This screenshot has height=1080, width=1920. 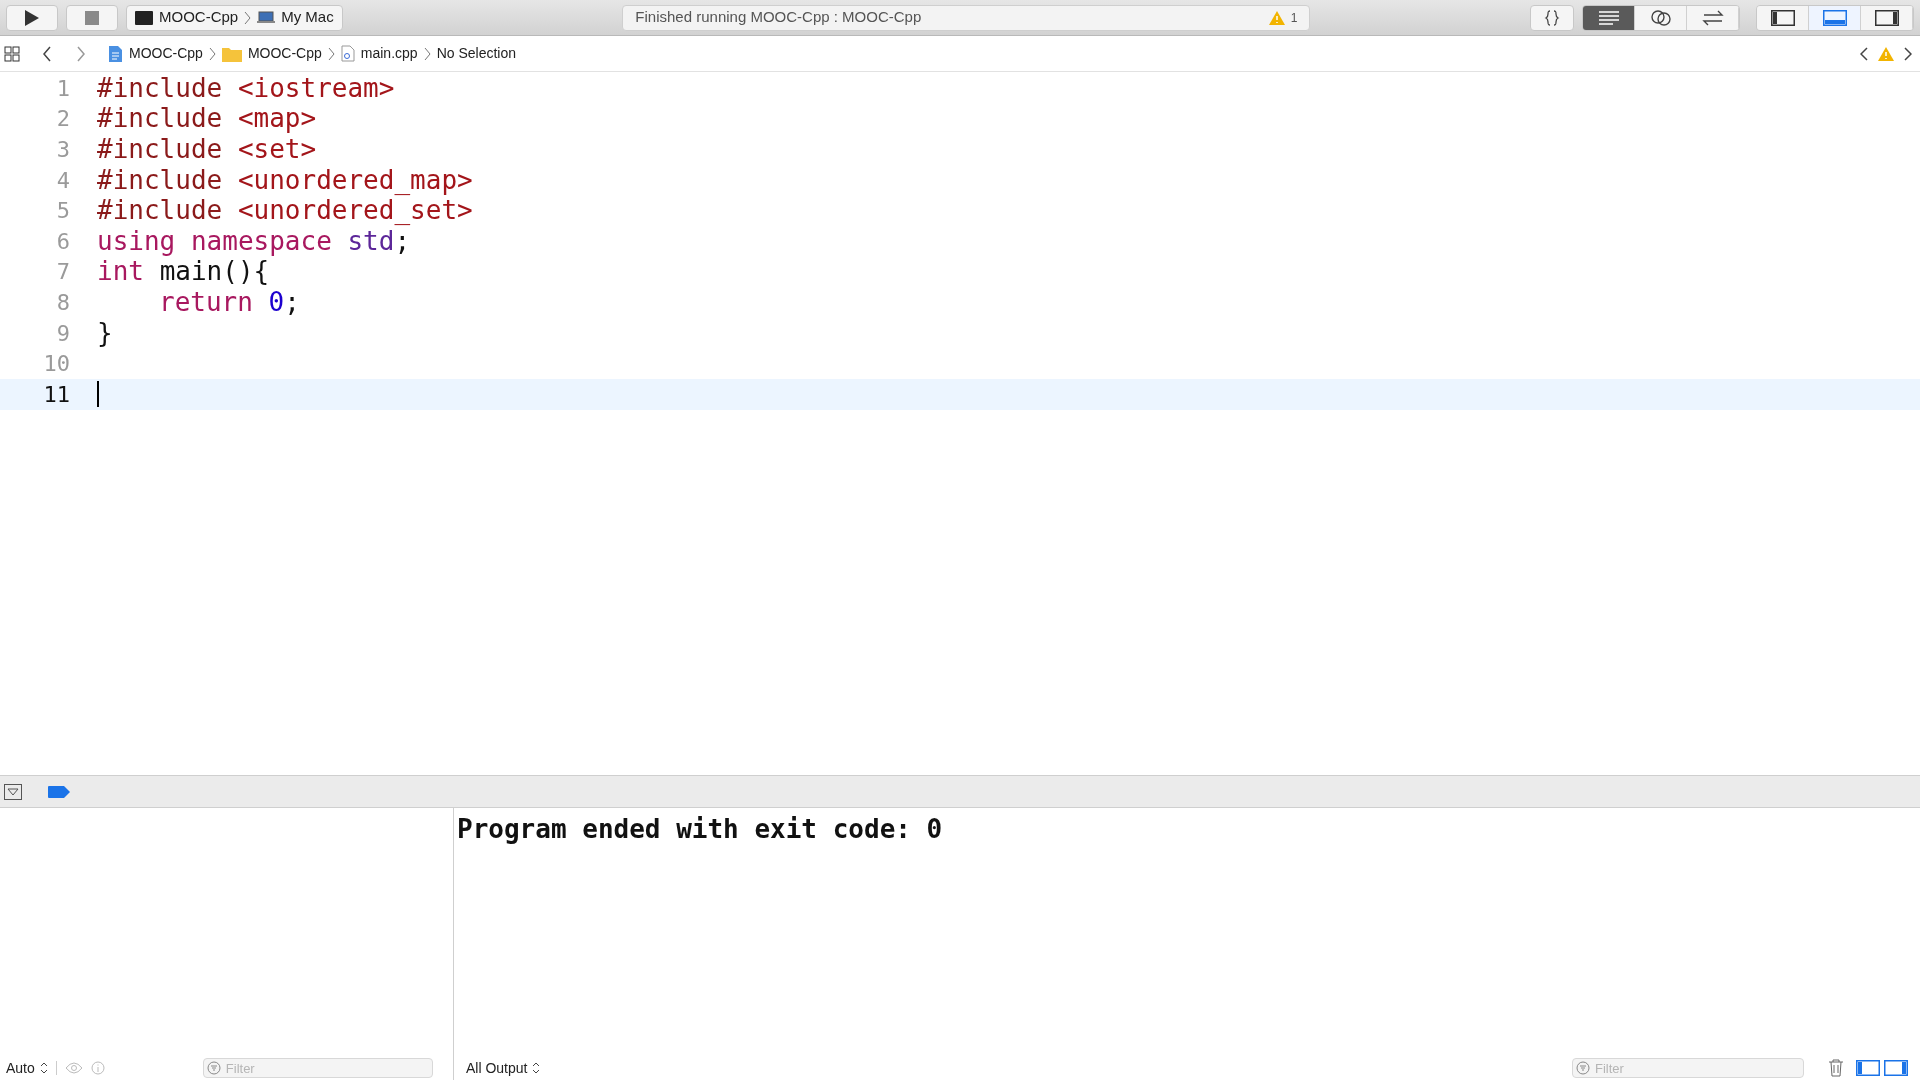 I want to click on hide-debug-area-icon, so click(x=13, y=791).